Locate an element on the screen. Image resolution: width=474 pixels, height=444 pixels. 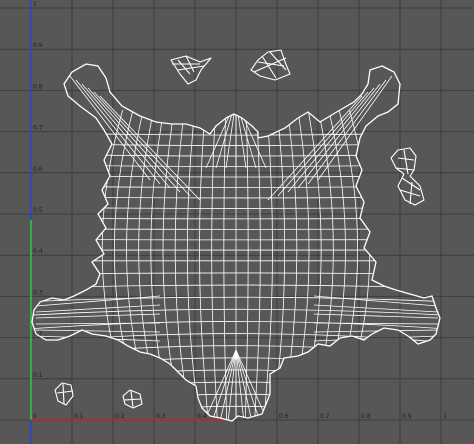
u-tick-label: 1 is located at coordinates (445, 416).